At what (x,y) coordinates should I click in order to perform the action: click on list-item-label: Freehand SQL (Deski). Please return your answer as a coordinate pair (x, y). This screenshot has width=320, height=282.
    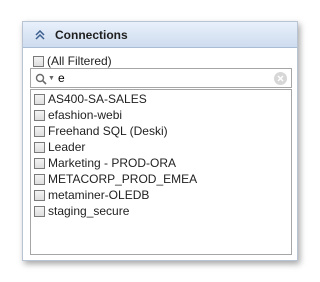
    Looking at the image, I should click on (108, 131).